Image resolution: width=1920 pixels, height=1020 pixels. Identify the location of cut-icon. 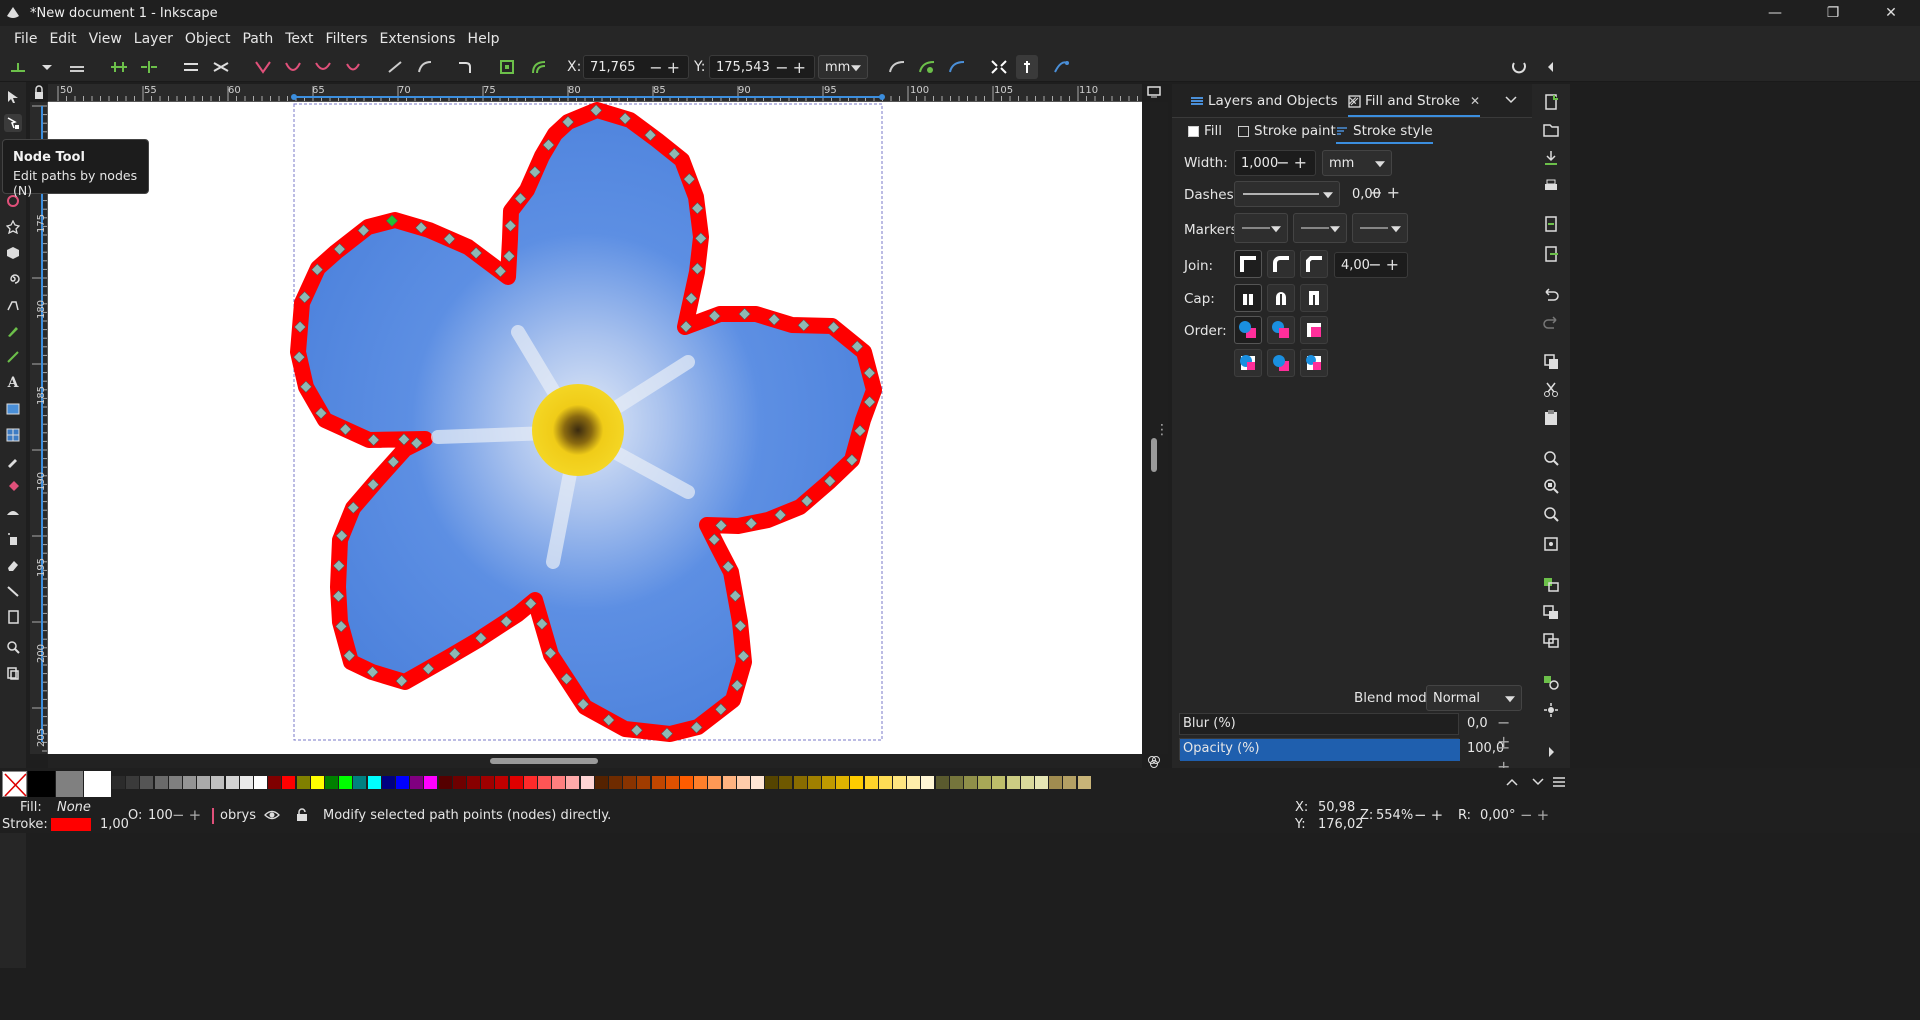
(1551, 390).